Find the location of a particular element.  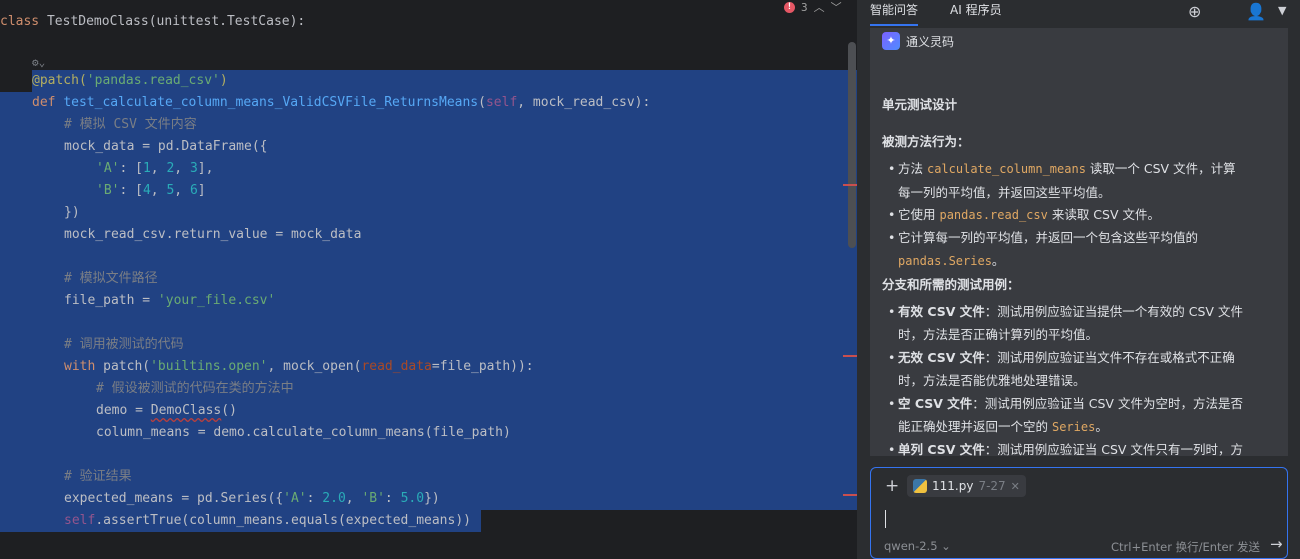

editor-scrollbar is located at coordinates (852, 145).